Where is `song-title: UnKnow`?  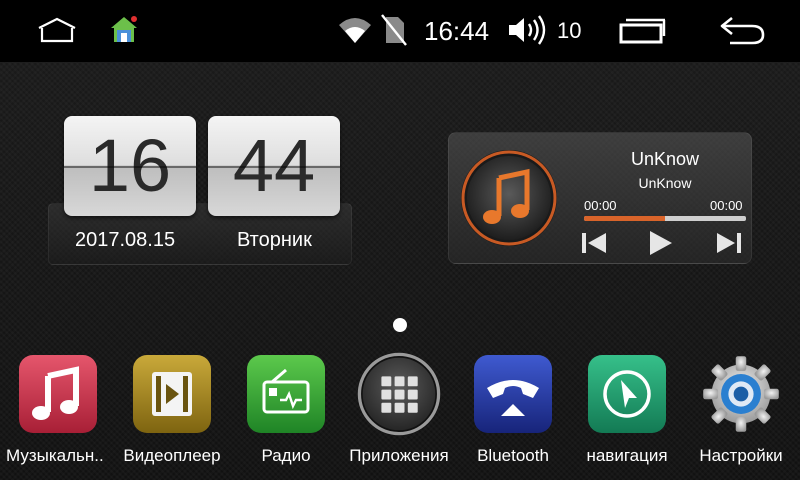
song-title: UnKnow is located at coordinates (665, 159).